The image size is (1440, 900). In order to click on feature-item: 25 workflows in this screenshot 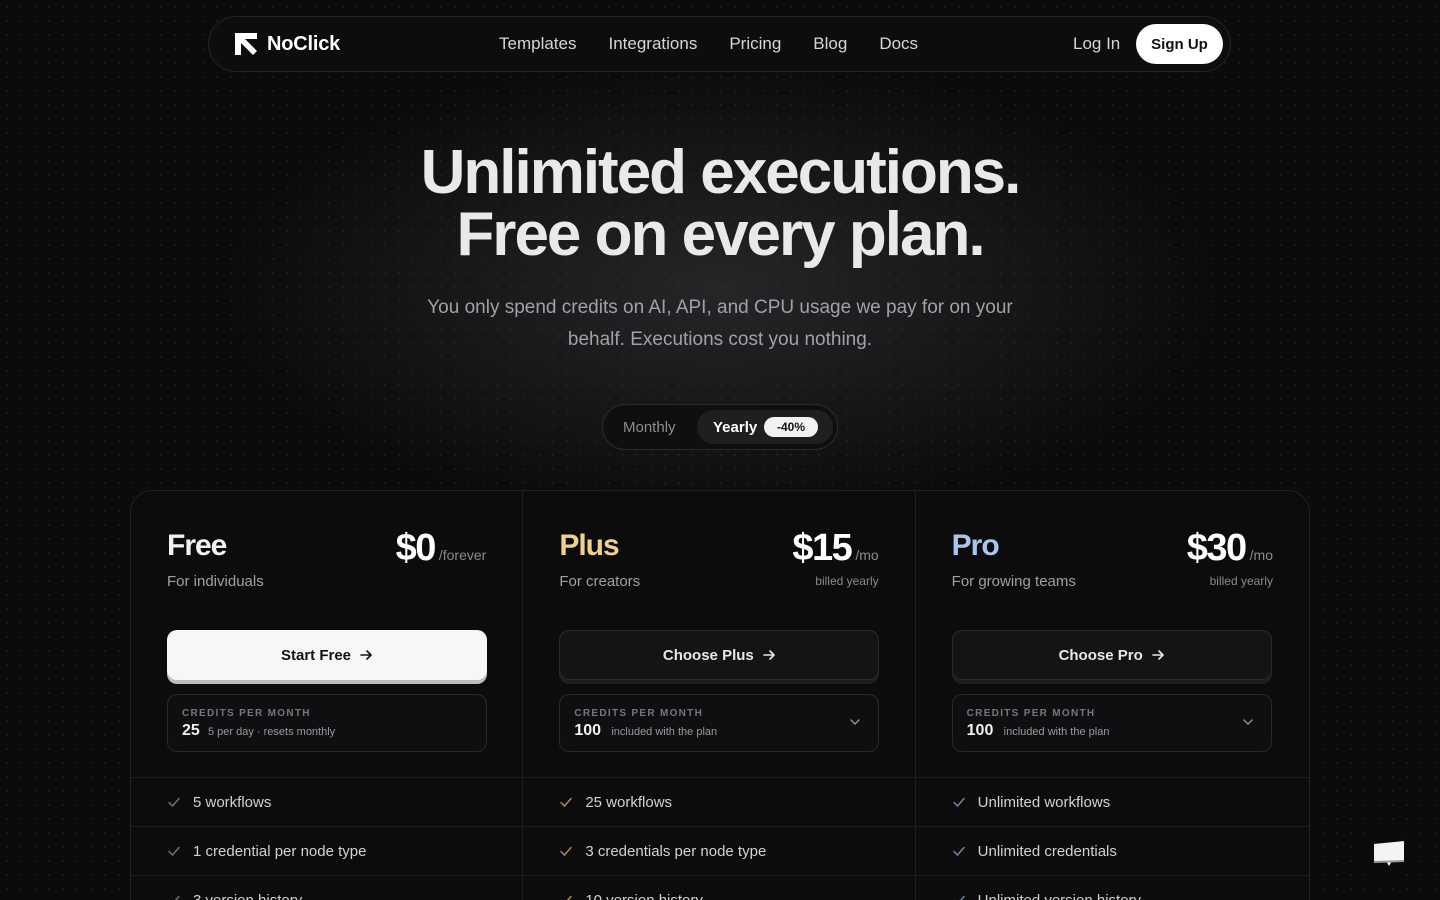, I will do `click(719, 801)`.